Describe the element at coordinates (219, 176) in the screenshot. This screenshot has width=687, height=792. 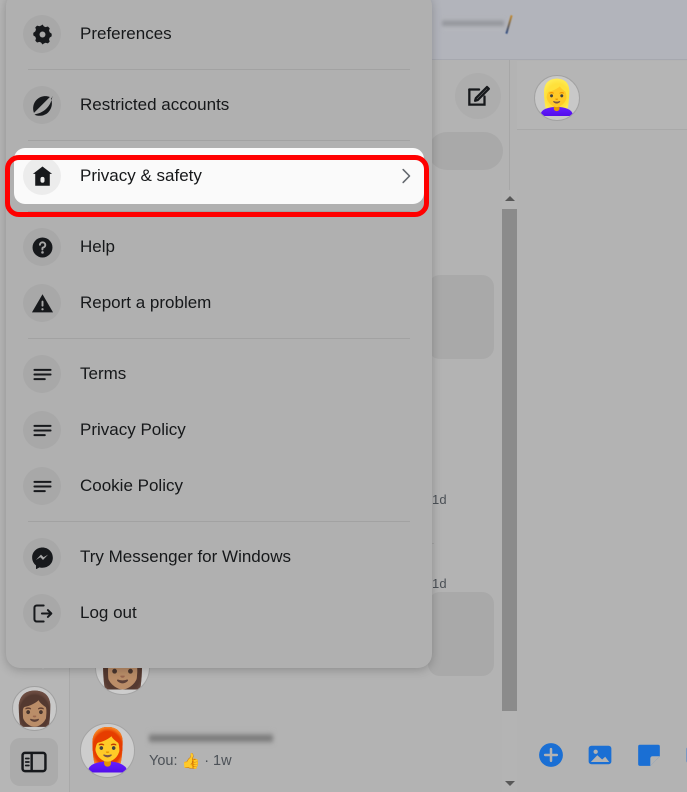
I see `menu-item-privacy-and-safety: Privacy & safety` at that location.